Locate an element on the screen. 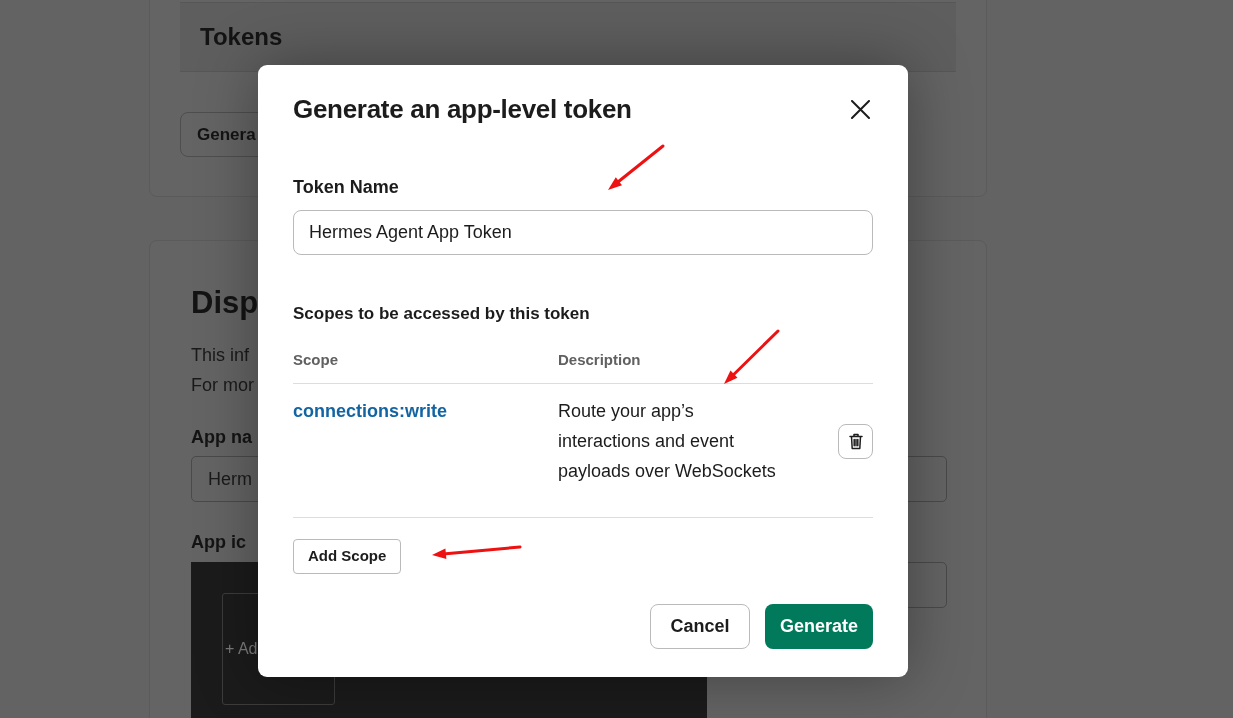 The image size is (1233, 718). delete-button is located at coordinates (855, 441).